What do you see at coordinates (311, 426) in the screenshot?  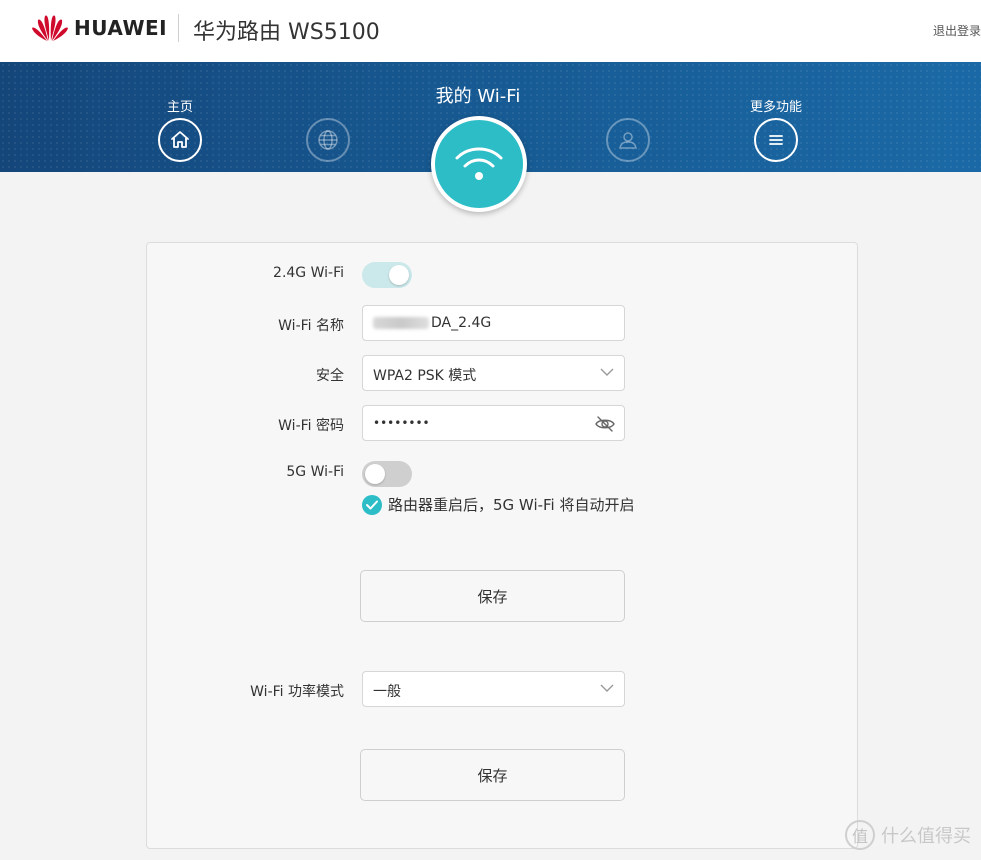 I see `password-label: Wi-Fi 密码` at bounding box center [311, 426].